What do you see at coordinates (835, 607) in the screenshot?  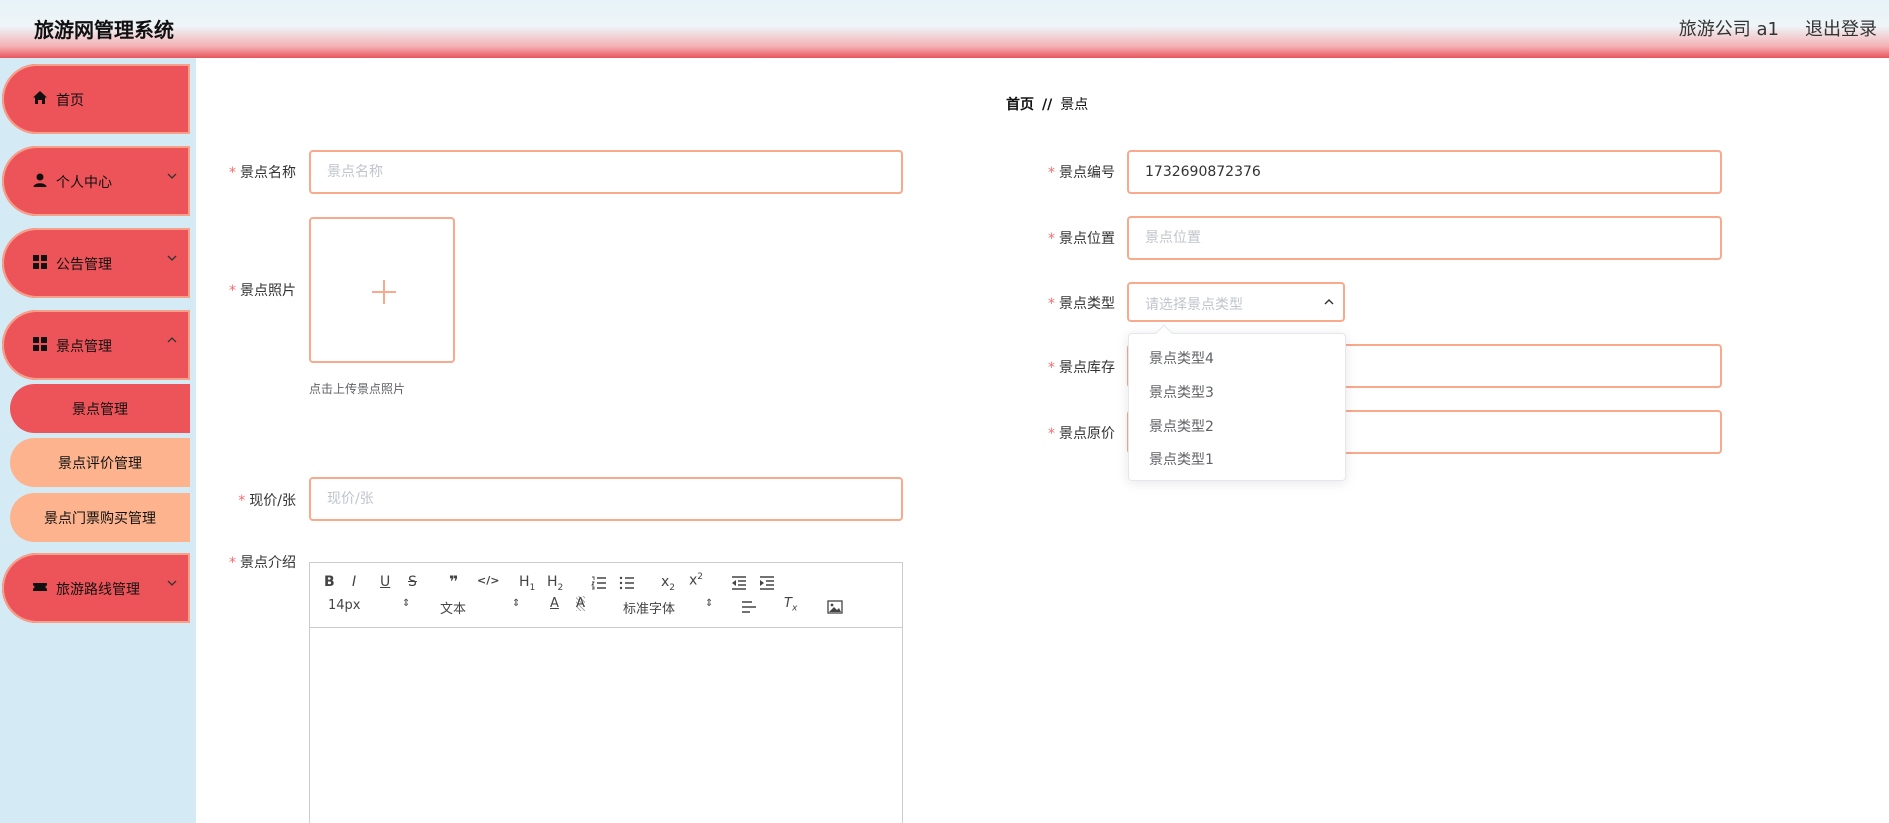 I see `image-icon` at bounding box center [835, 607].